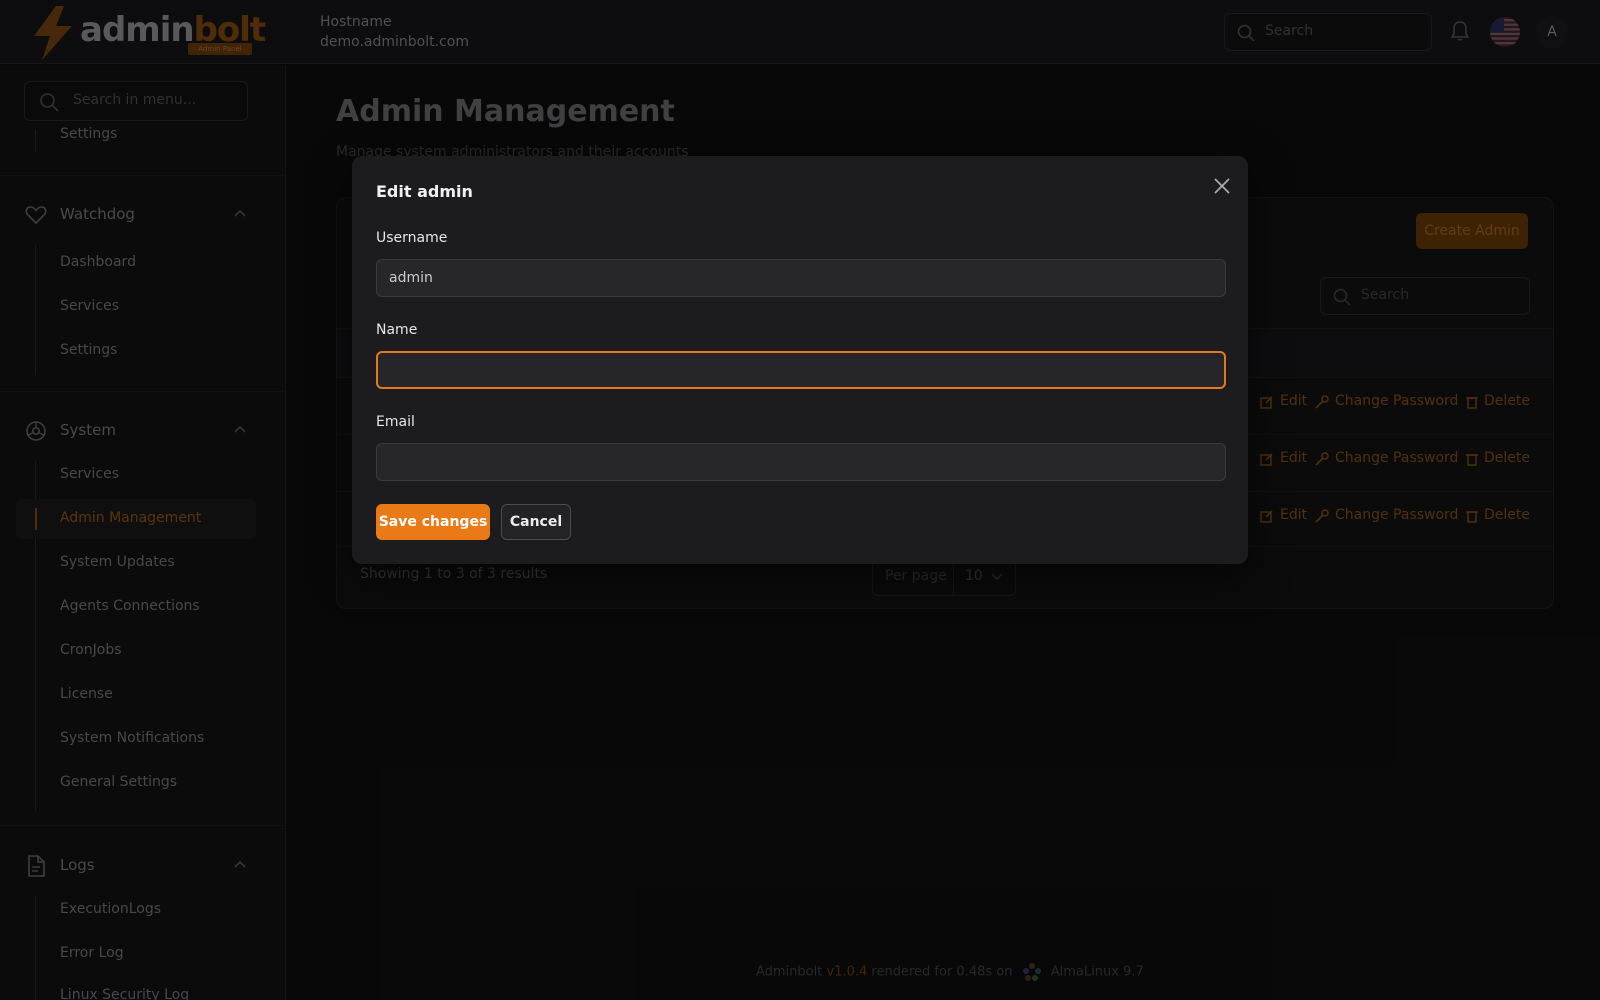  Describe the element at coordinates (433, 522) in the screenshot. I see `save-changes-button: Save changes` at that location.